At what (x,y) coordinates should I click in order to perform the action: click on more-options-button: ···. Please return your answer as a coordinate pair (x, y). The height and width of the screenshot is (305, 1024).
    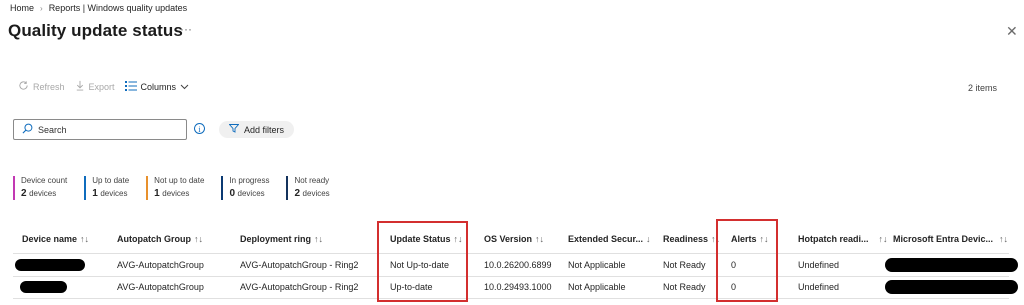
    Looking at the image, I should click on (186, 29).